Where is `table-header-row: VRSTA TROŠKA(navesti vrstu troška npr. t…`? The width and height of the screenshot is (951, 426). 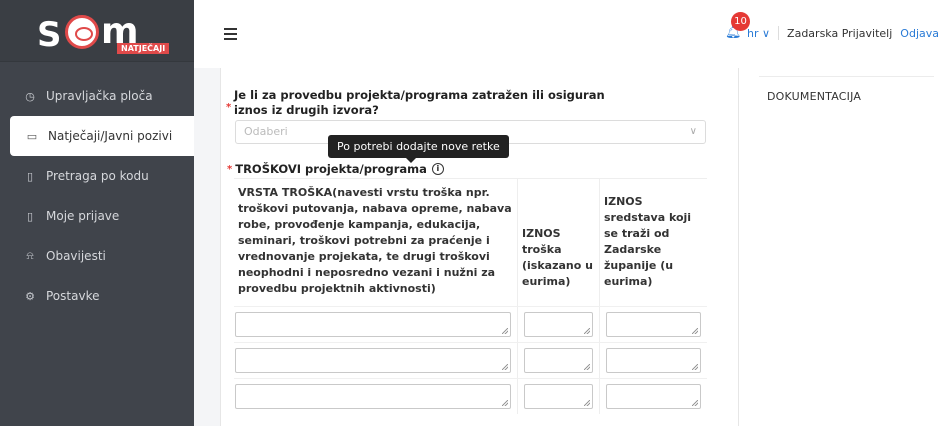
table-header-row: VRSTA TROŠKA(navesti vrstu troška npr. t… is located at coordinates (470, 242).